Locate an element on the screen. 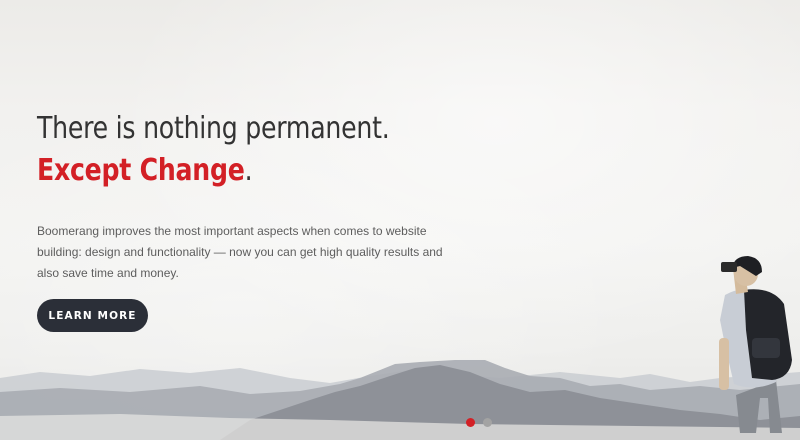 Image resolution: width=800 pixels, height=440 pixels. headline-period: . is located at coordinates (248, 170).